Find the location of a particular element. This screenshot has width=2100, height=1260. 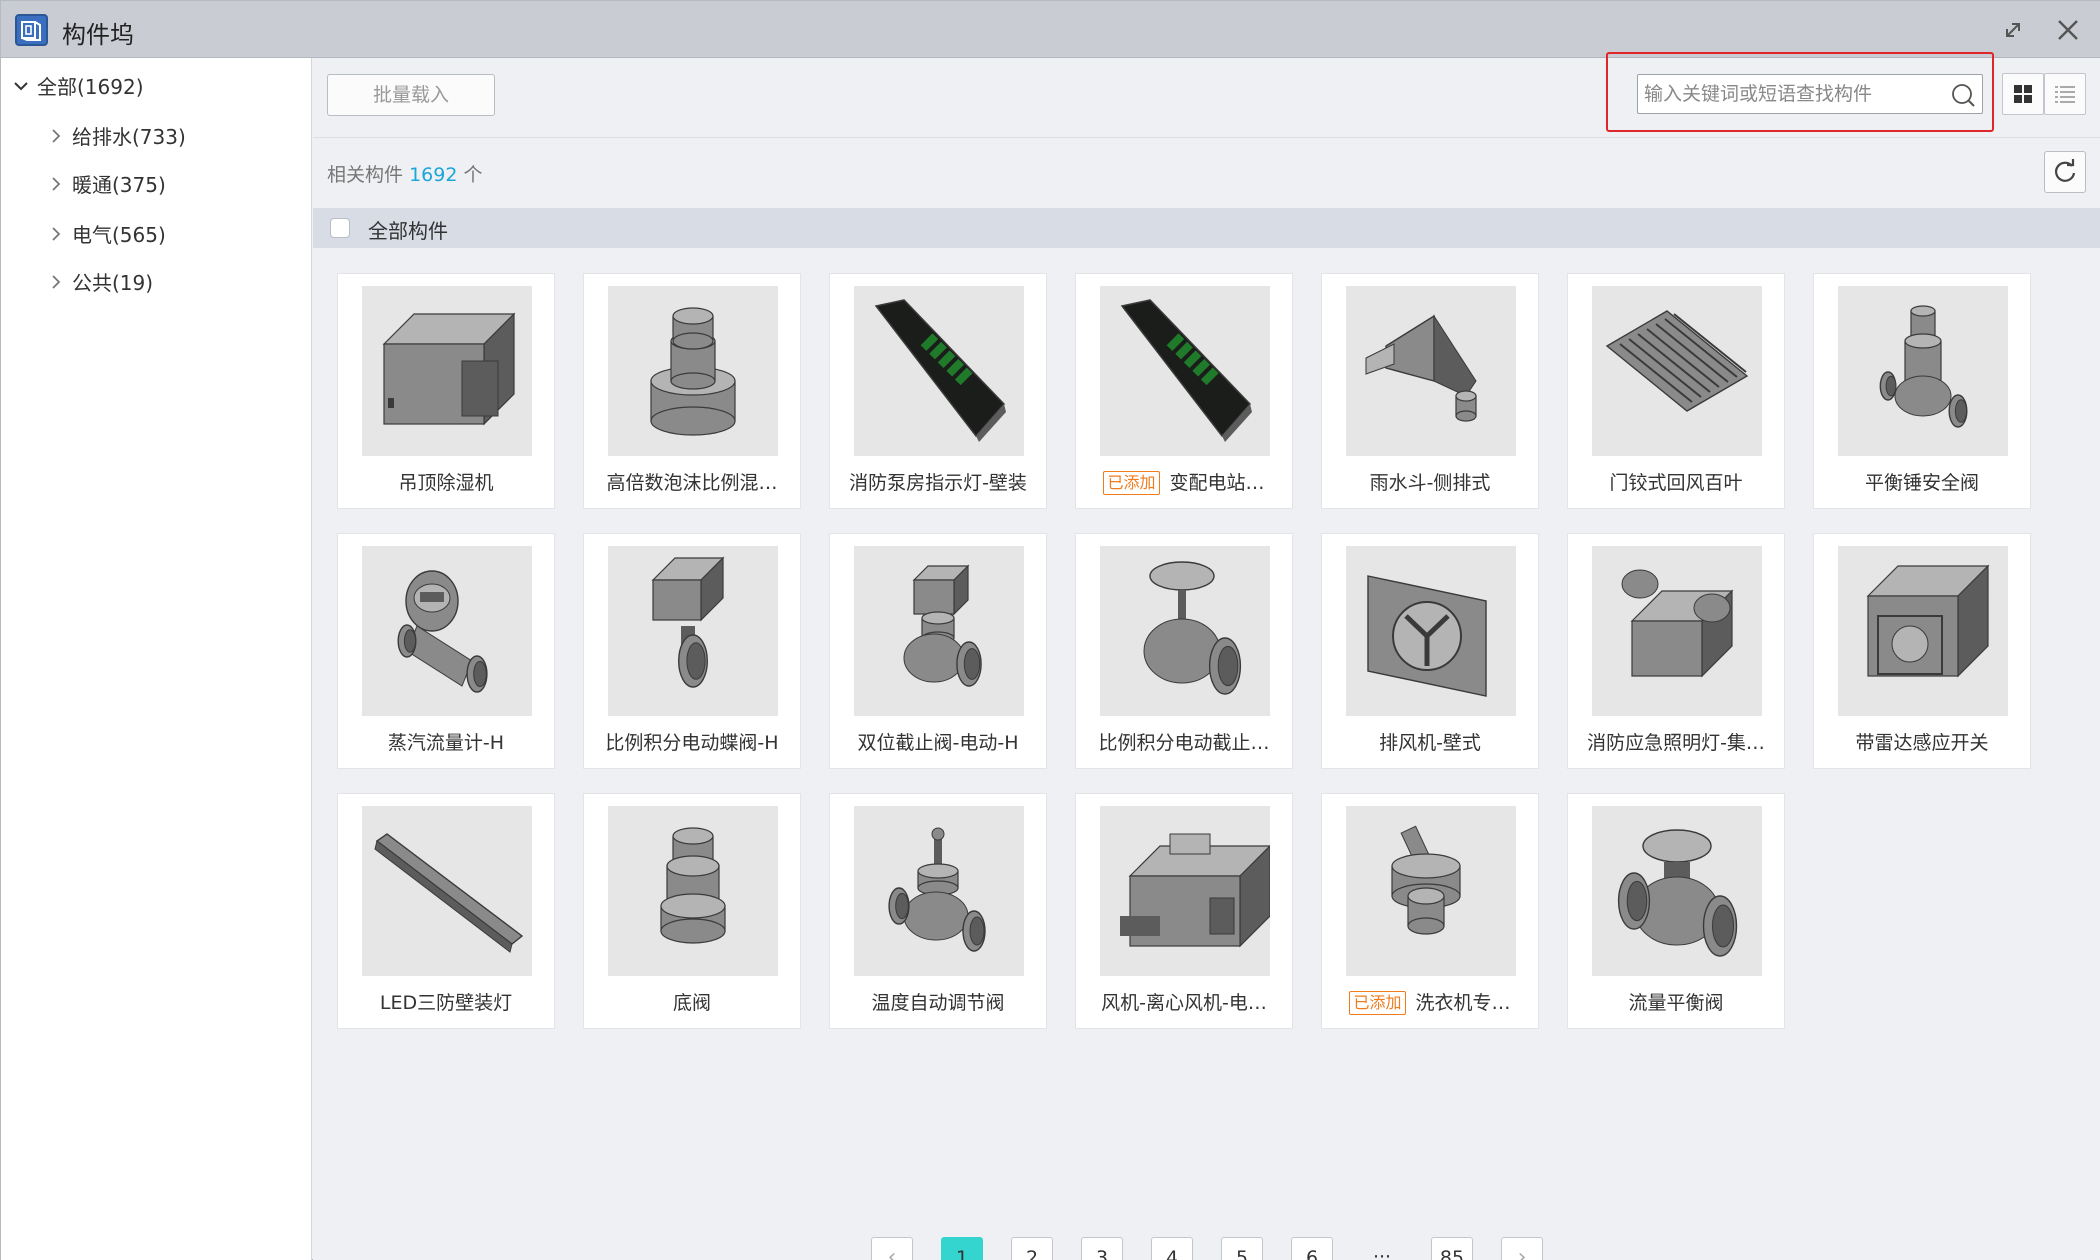

component-card: ▮▮▮▮▮ 消防泵房指示灯-壁装 is located at coordinates (938, 391).